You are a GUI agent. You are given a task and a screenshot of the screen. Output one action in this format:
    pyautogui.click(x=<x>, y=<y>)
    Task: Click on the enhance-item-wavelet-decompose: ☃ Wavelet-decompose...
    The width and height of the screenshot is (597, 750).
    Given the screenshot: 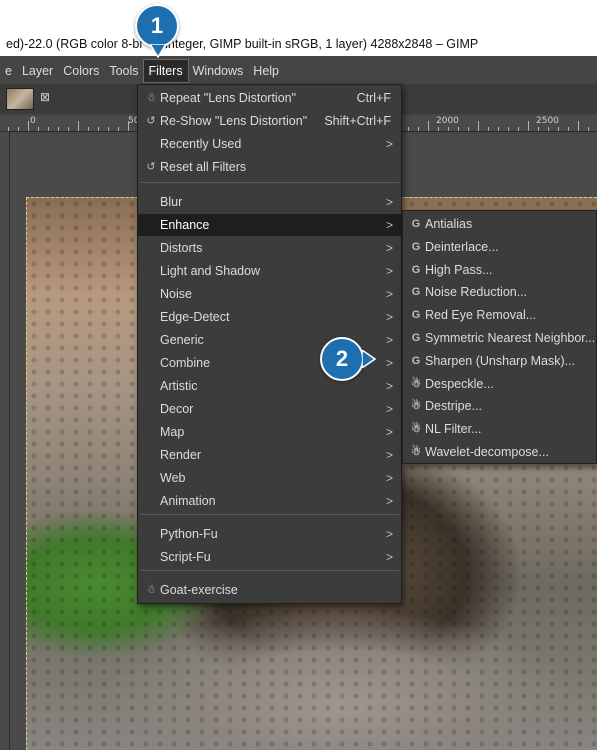 What is the action you would take?
    pyautogui.click(x=499, y=452)
    